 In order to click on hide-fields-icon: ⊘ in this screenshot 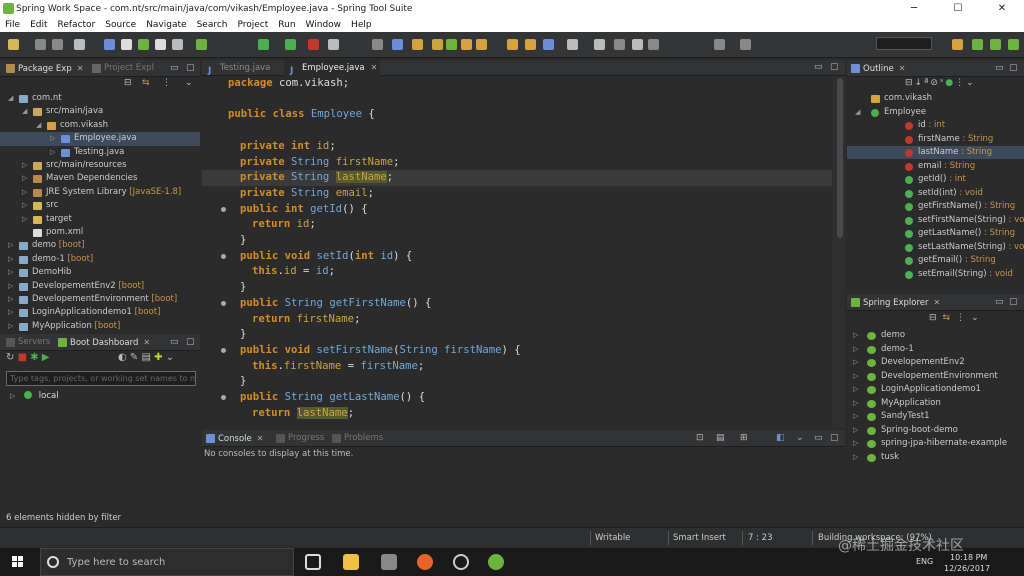, I will do `click(935, 83)`.